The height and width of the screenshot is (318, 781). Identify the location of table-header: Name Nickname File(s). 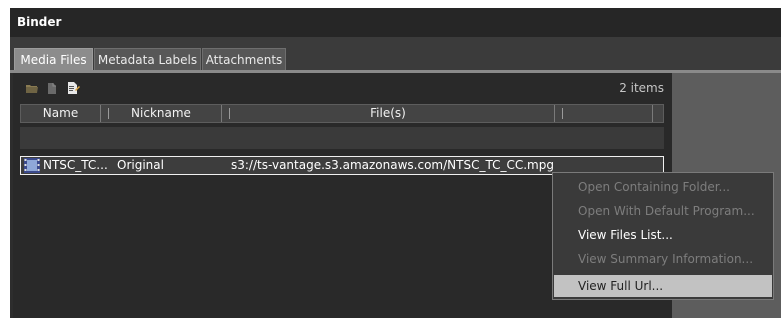
(342, 113).